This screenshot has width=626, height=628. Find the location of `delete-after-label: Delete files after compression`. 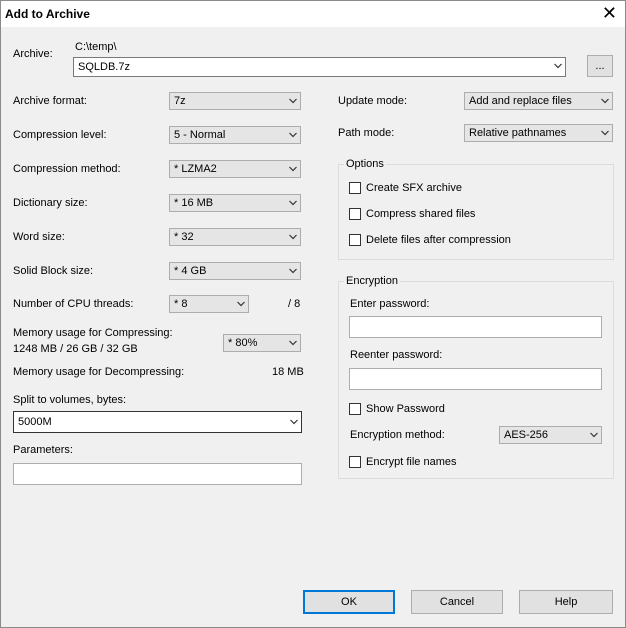

delete-after-label: Delete files after compression is located at coordinates (438, 240).